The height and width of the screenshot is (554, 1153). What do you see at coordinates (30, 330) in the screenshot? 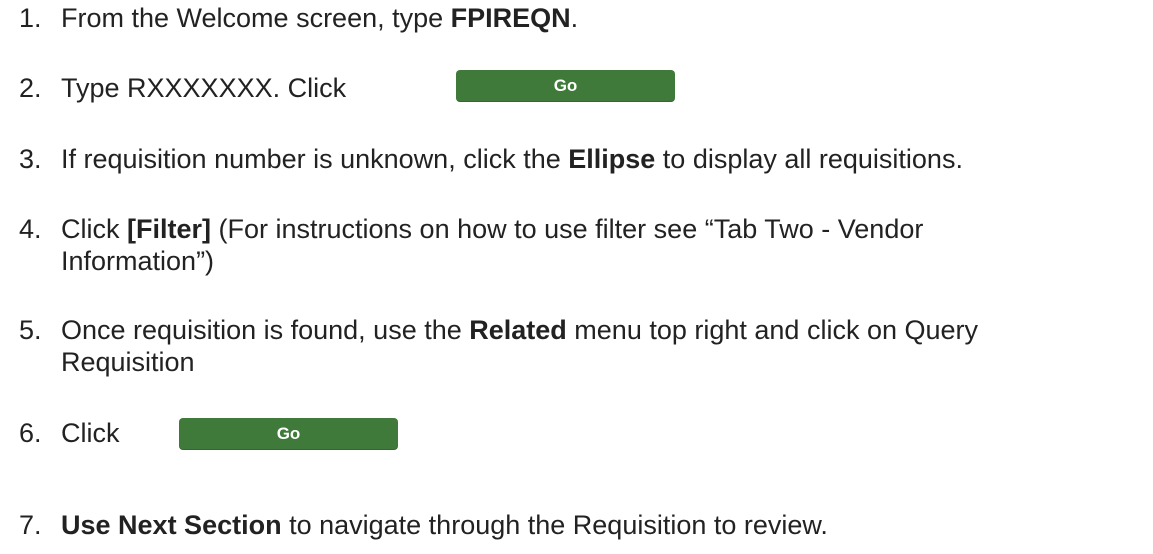
I see `step-number: 5.` at bounding box center [30, 330].